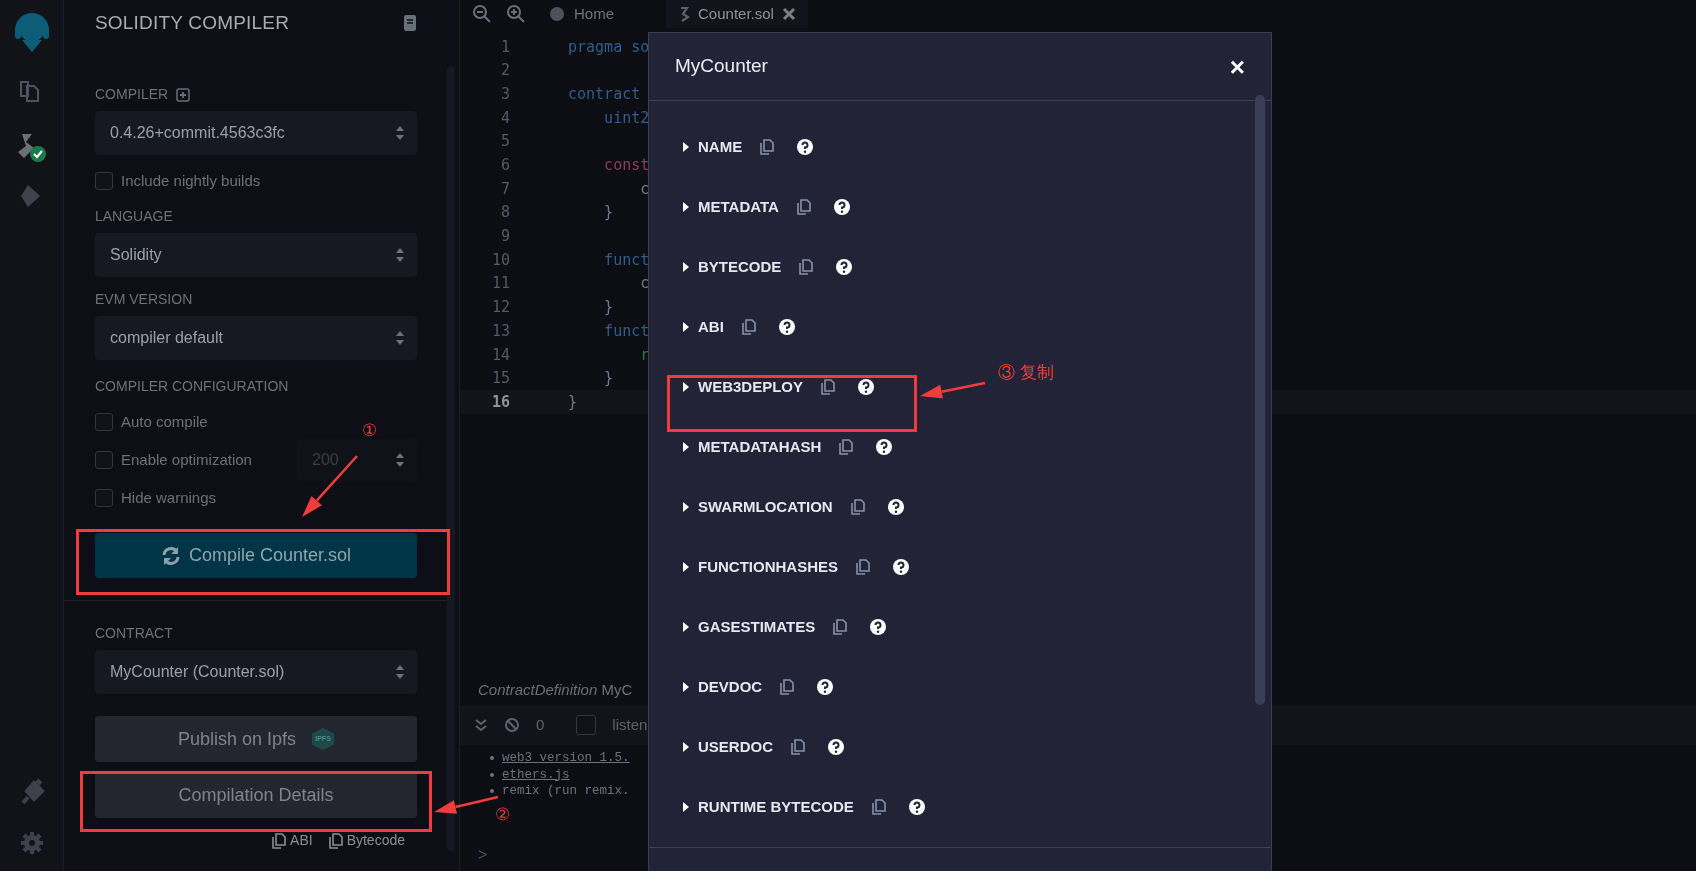 The width and height of the screenshot is (1696, 871). I want to click on compile-button: Compile Counter.sol, so click(256, 555).